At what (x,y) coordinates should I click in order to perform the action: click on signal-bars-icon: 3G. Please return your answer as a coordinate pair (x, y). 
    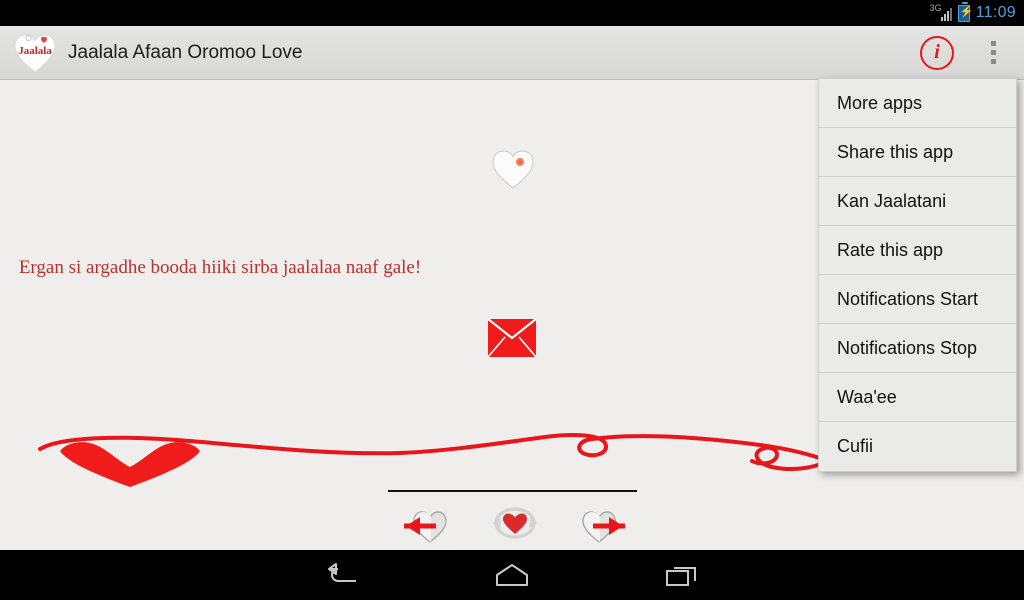
    Looking at the image, I should click on (941, 13).